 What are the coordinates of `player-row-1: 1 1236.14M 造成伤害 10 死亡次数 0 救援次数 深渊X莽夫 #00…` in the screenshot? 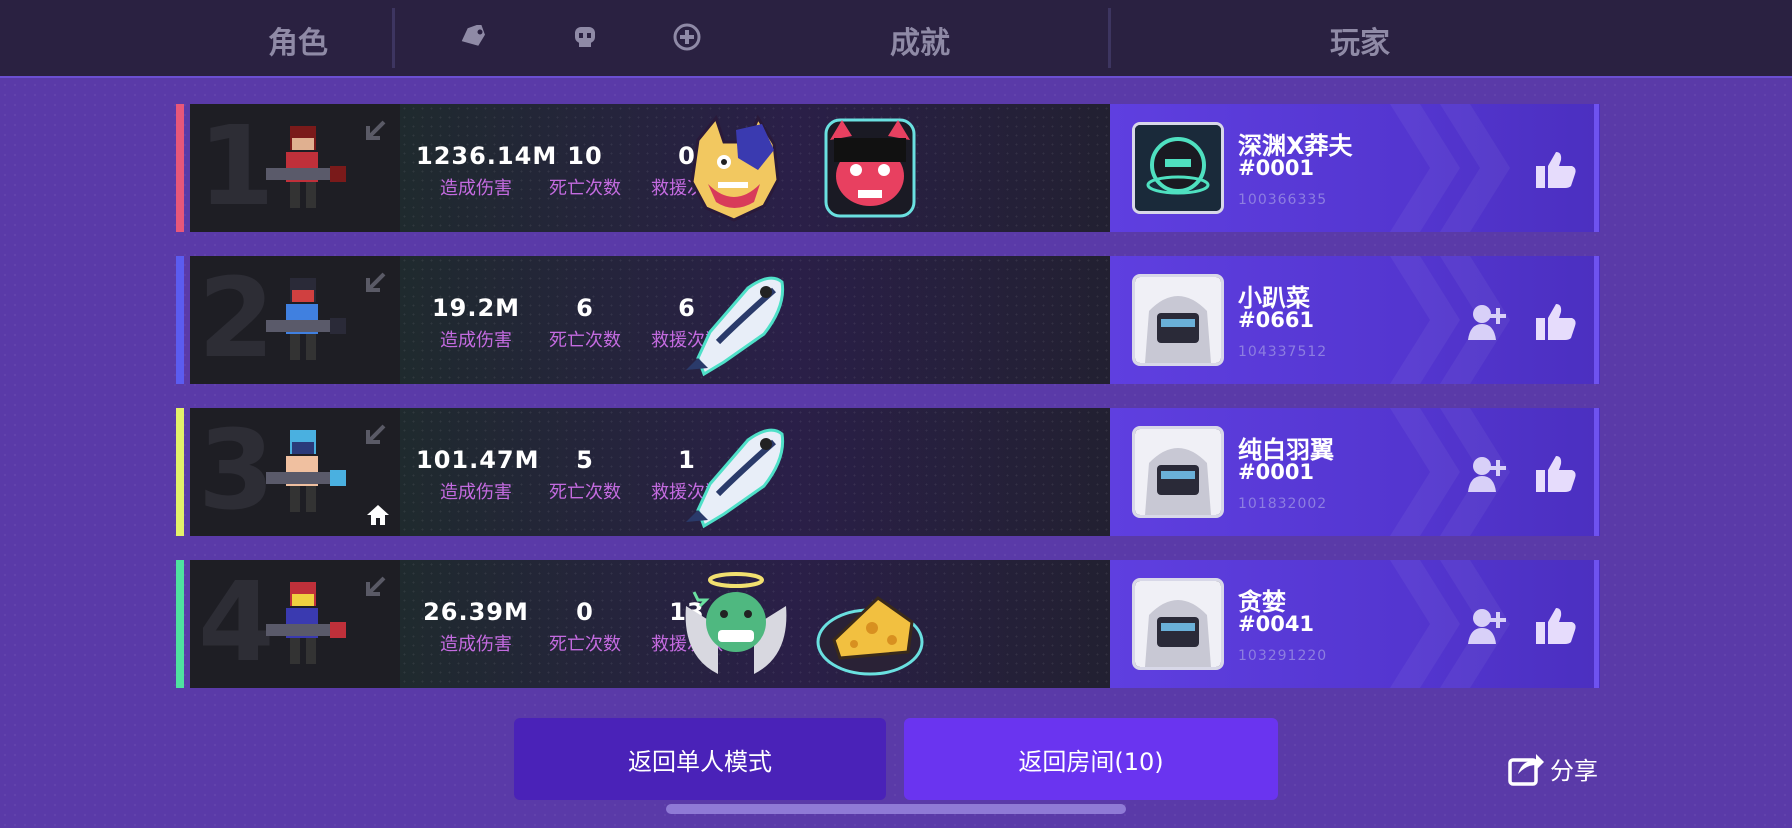 It's located at (895, 167).